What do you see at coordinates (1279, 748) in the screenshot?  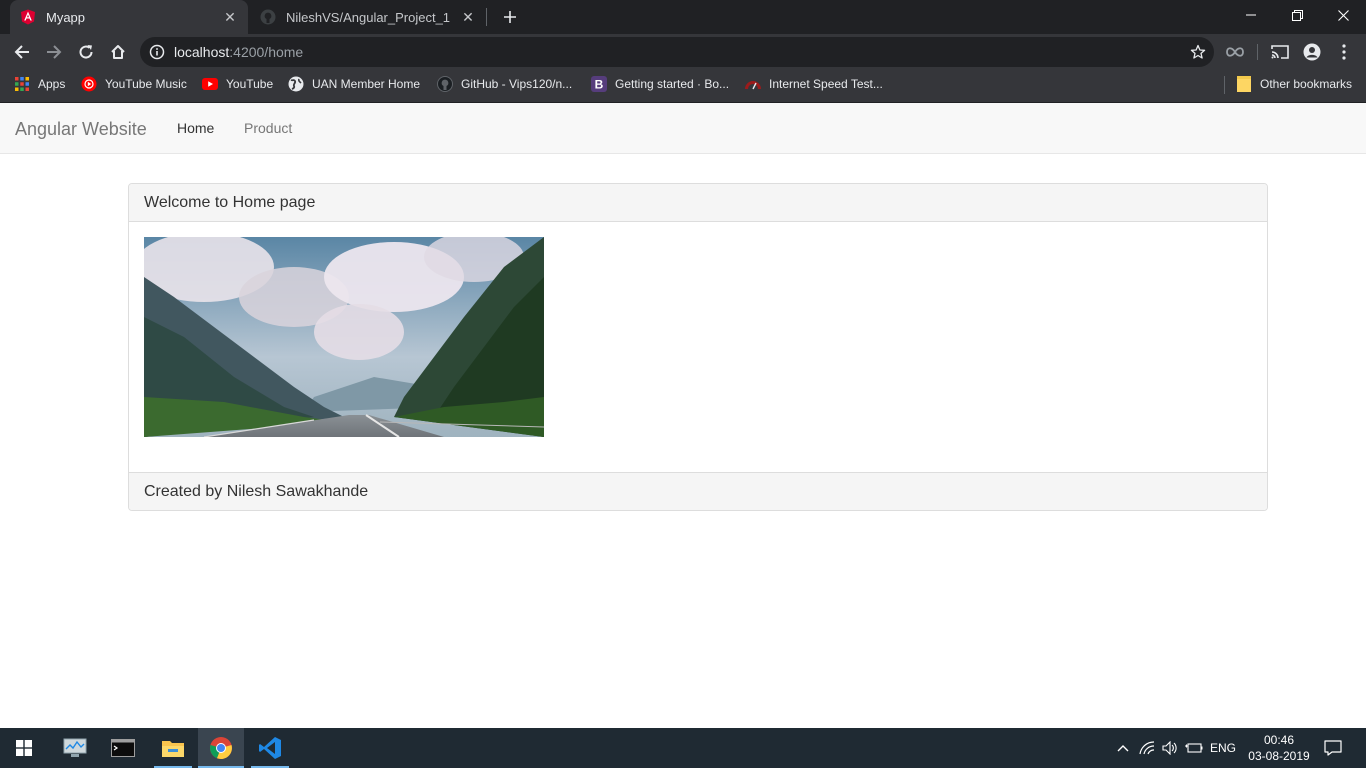 I see `system-clock: 00:46 03-08-2019` at bounding box center [1279, 748].